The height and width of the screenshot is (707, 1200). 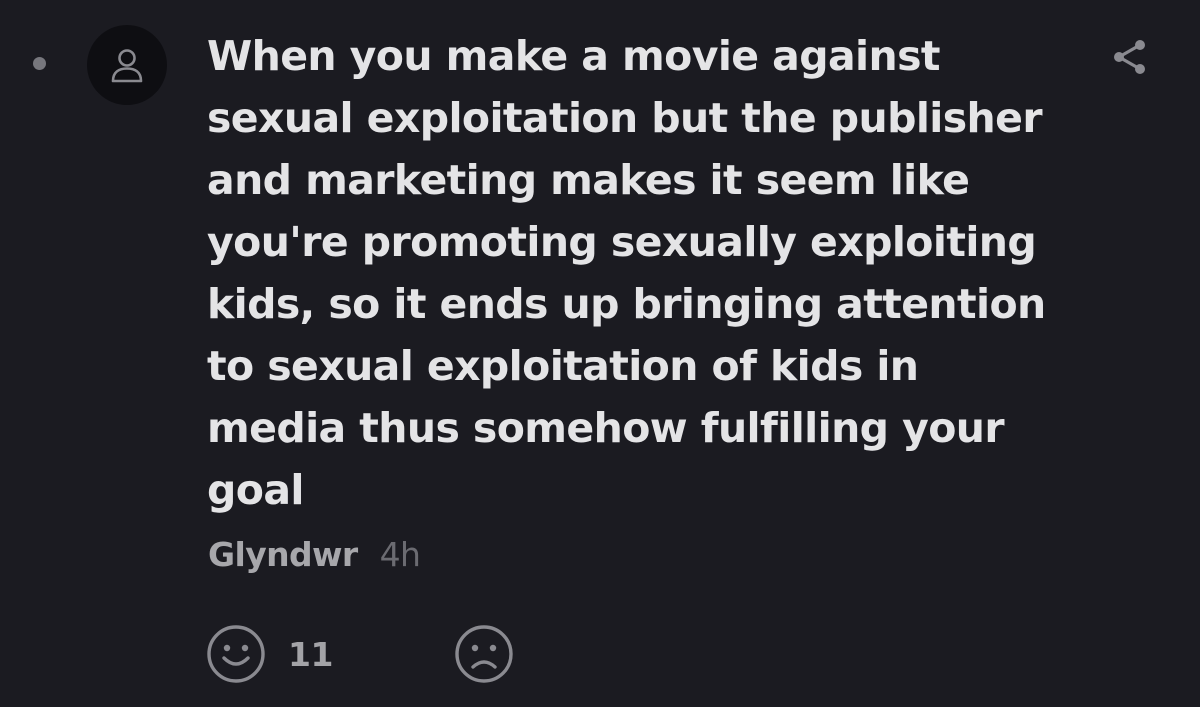 What do you see at coordinates (622, 242) in the screenshot?
I see `comment-line: you're promoting sexually exploiting` at bounding box center [622, 242].